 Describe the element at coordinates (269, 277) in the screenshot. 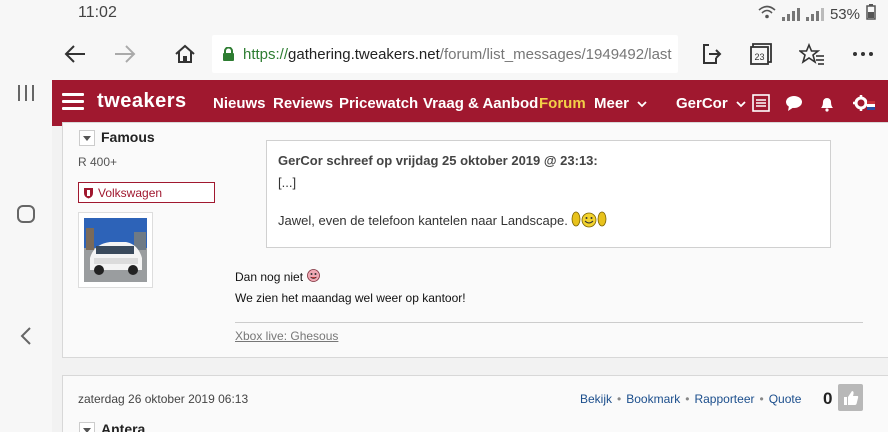

I see `message-text-1: Dan nog niet` at that location.